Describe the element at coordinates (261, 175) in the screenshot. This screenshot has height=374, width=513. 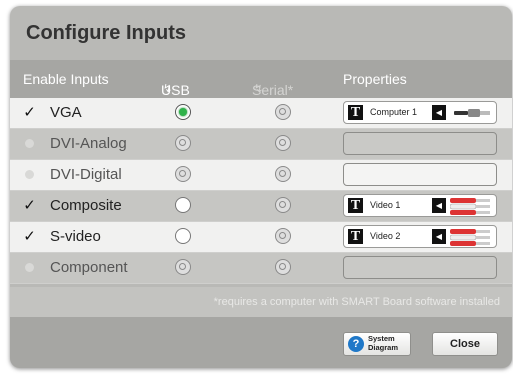
I see `input-row-dvi-digital: DVI-Digital` at that location.